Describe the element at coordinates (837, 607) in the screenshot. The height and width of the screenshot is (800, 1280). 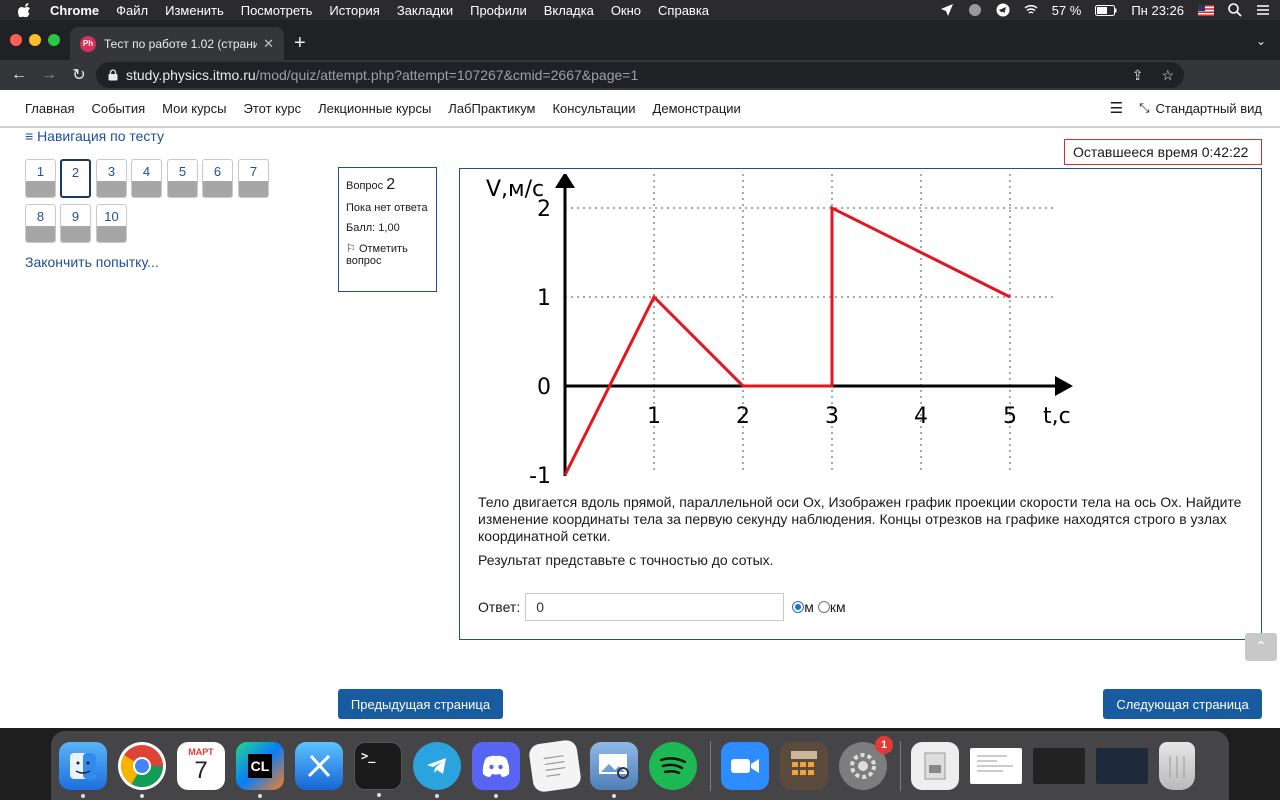
I see `unit-label-km: км` at that location.